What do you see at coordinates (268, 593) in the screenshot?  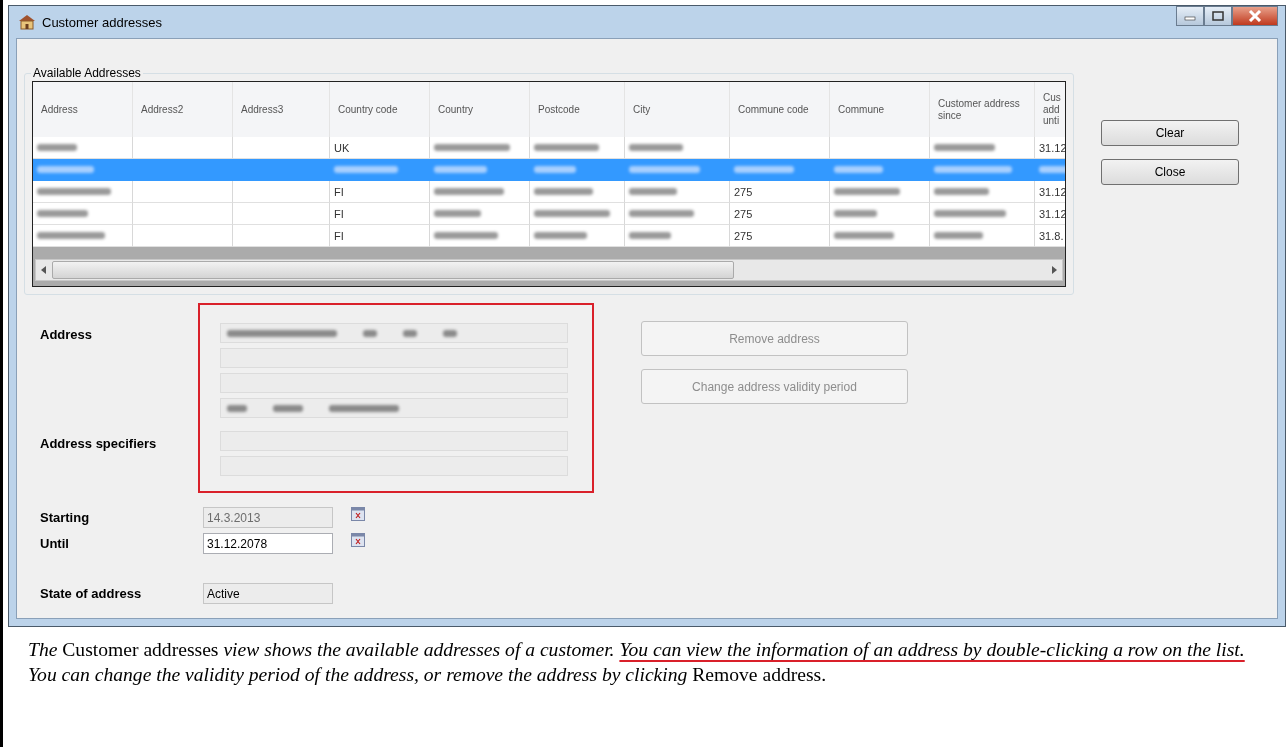 I see `status-field: Active` at bounding box center [268, 593].